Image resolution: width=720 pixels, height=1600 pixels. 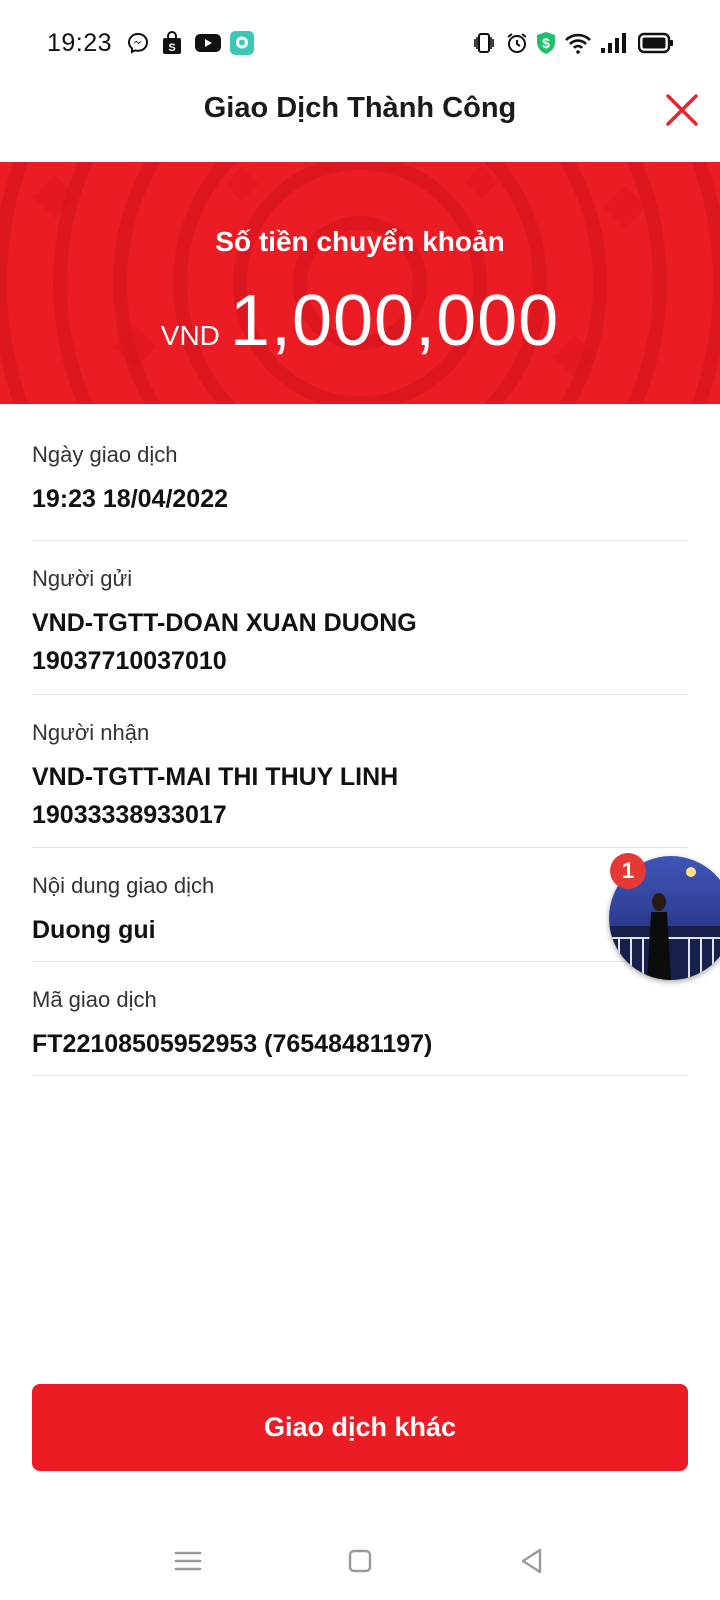 I want to click on sender-account: 19037710037010, so click(x=129, y=661).